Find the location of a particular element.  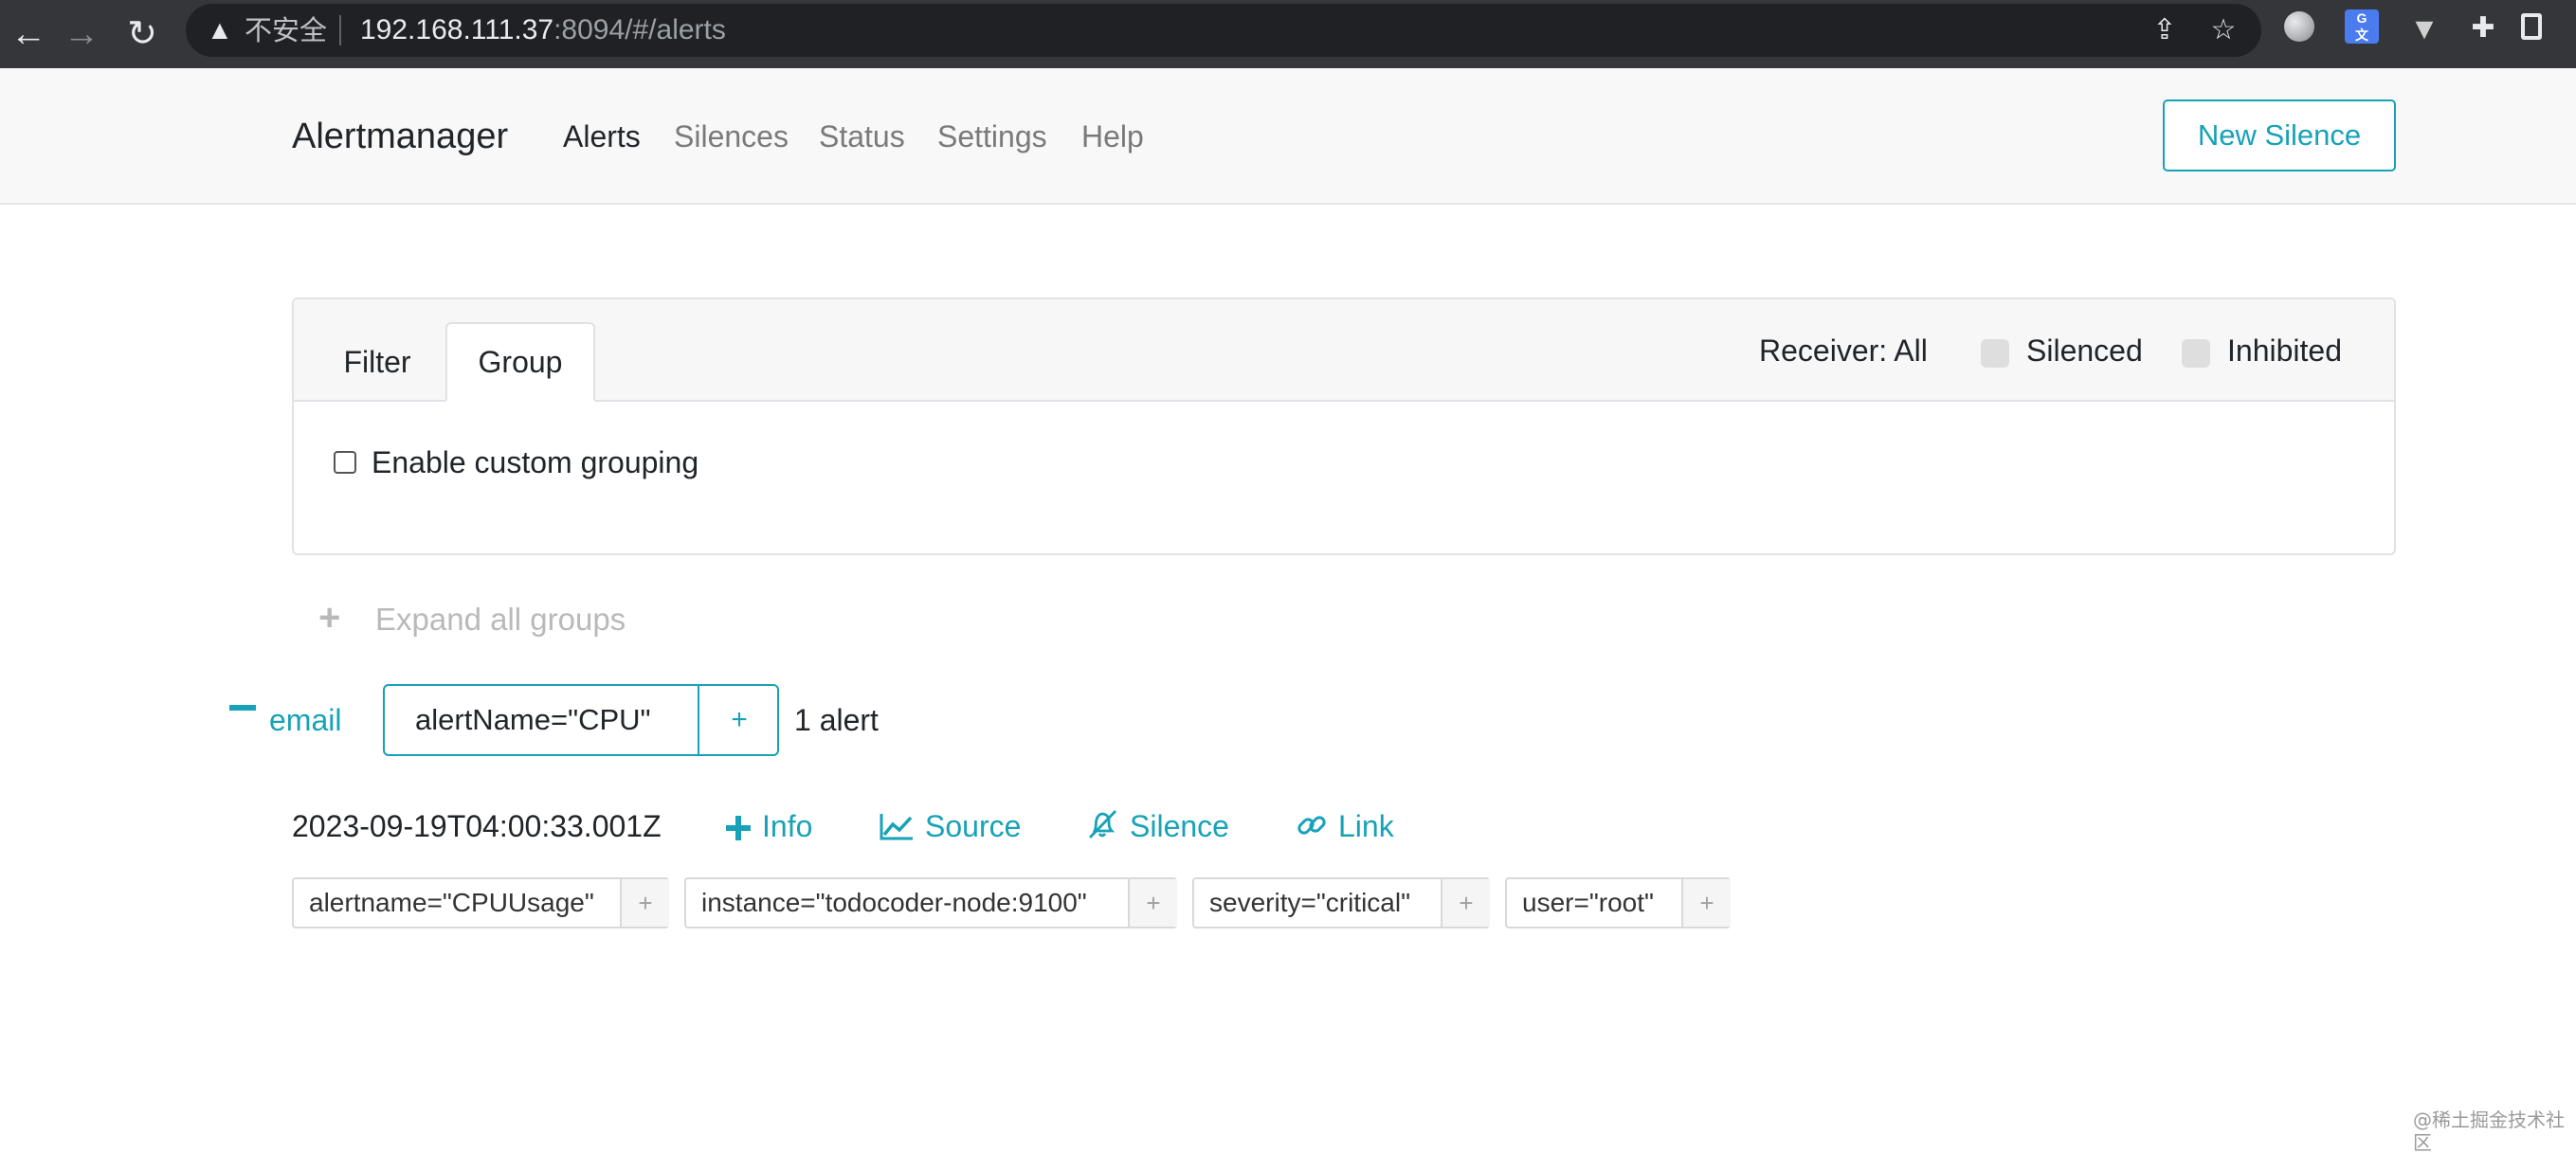

alert-timestamp: 2023-09-19T04:00:33.001Z is located at coordinates (477, 826).